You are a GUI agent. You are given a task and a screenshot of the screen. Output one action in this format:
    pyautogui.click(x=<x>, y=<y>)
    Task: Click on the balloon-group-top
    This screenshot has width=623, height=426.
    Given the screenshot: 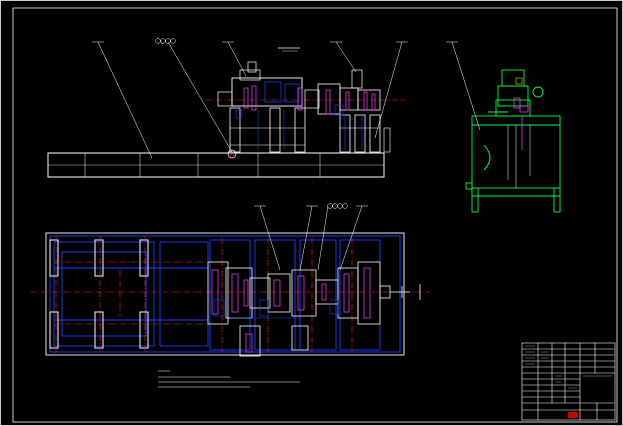 What is the action you would take?
    pyautogui.click(x=165, y=41)
    